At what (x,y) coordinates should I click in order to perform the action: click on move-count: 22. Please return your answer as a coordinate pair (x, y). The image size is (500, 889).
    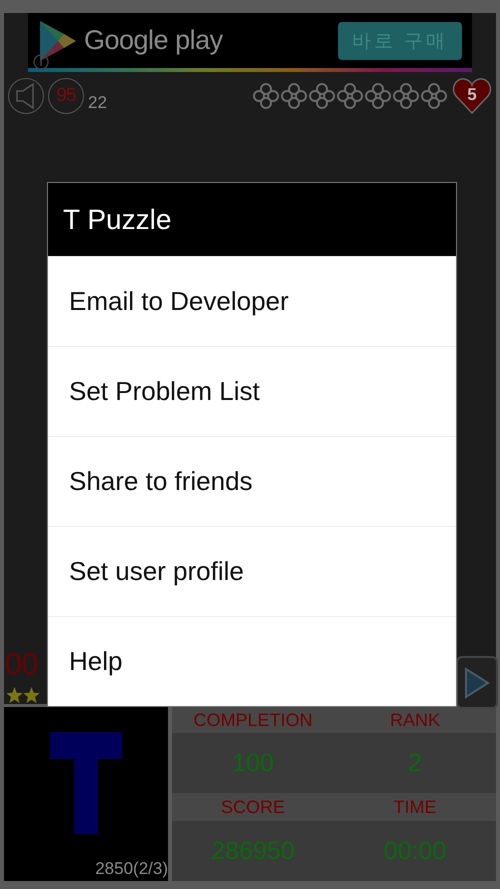
    Looking at the image, I should click on (97, 103).